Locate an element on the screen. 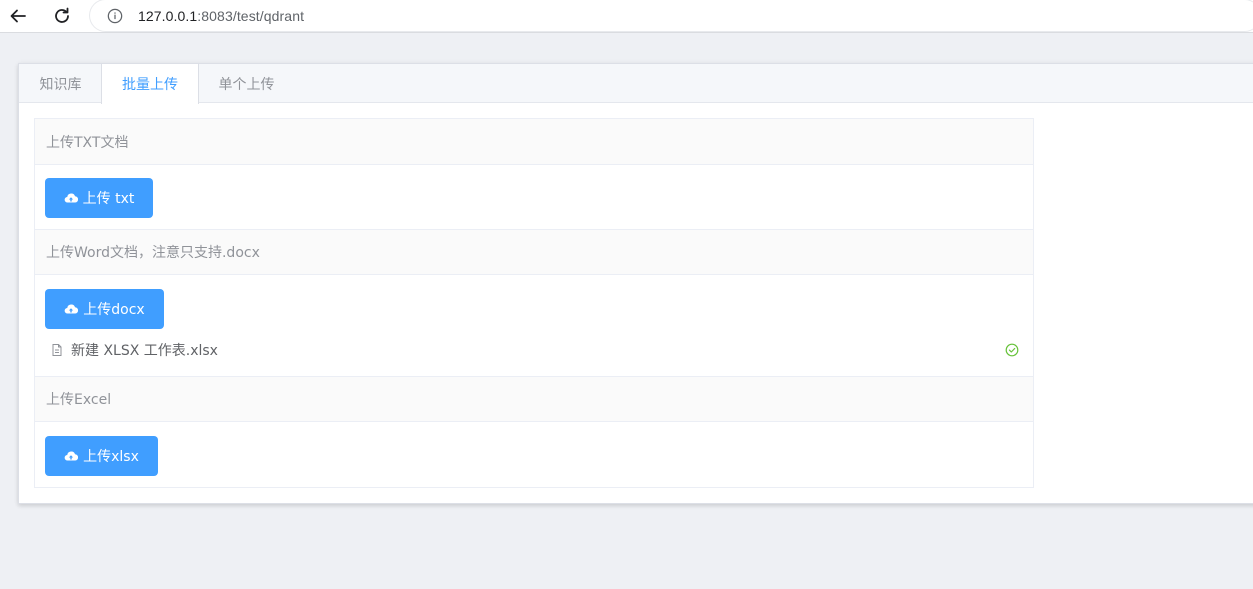 The image size is (1253, 589). upload-txt-button: 上传 txt is located at coordinates (99, 198).